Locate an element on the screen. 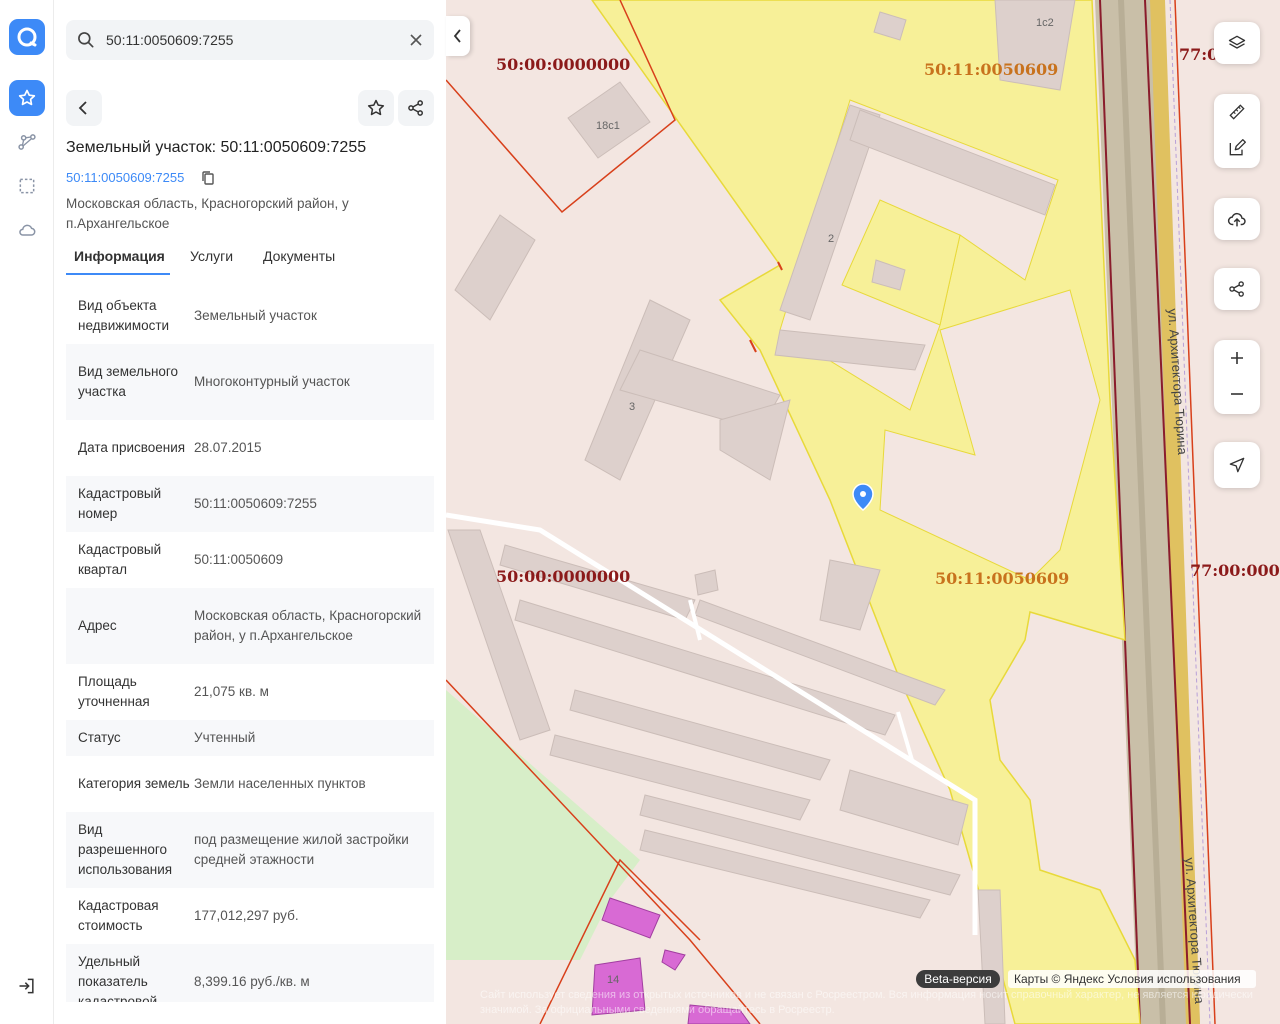 This screenshot has width=1280, height=1024. search-input is located at coordinates (251, 40).